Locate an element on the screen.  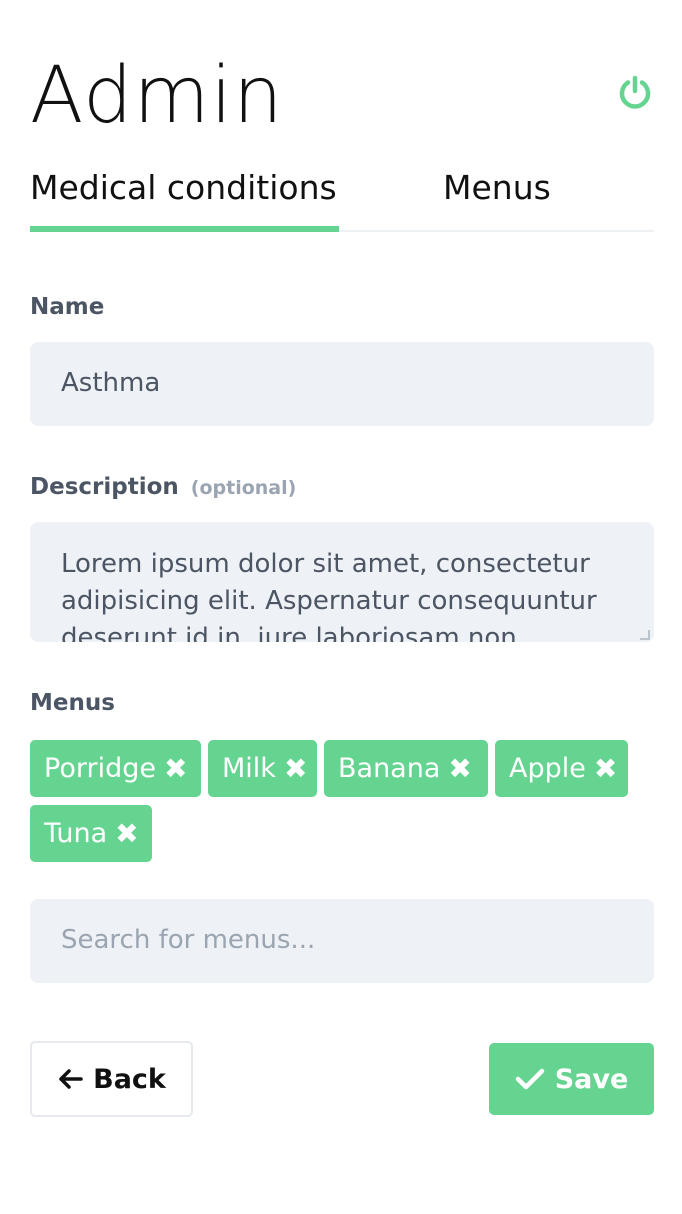
arrow-left-icon is located at coordinates (71, 1079).